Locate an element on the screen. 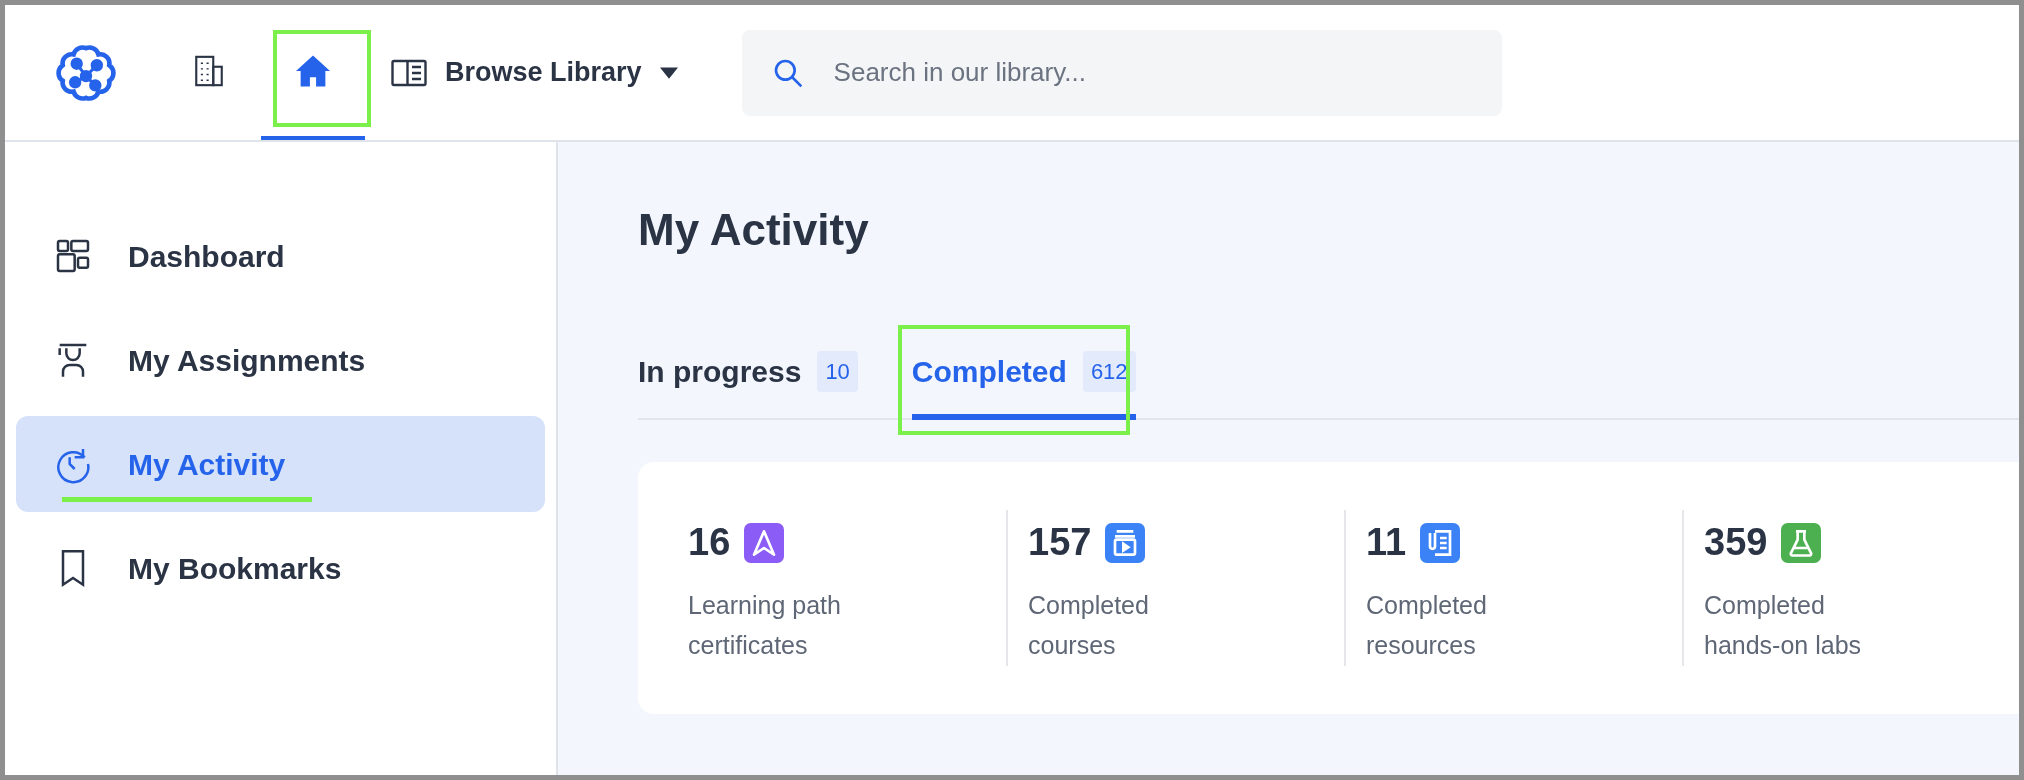 This screenshot has width=2024, height=780. sidebar-item: Dashboard is located at coordinates (280, 256).